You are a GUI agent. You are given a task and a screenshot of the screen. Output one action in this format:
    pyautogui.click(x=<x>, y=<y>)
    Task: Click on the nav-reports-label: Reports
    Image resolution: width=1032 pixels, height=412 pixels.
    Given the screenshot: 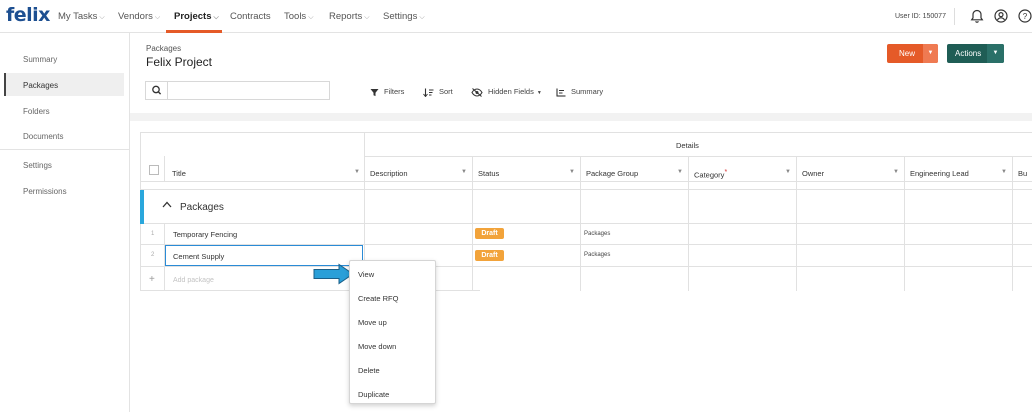 What is the action you would take?
    pyautogui.click(x=346, y=16)
    